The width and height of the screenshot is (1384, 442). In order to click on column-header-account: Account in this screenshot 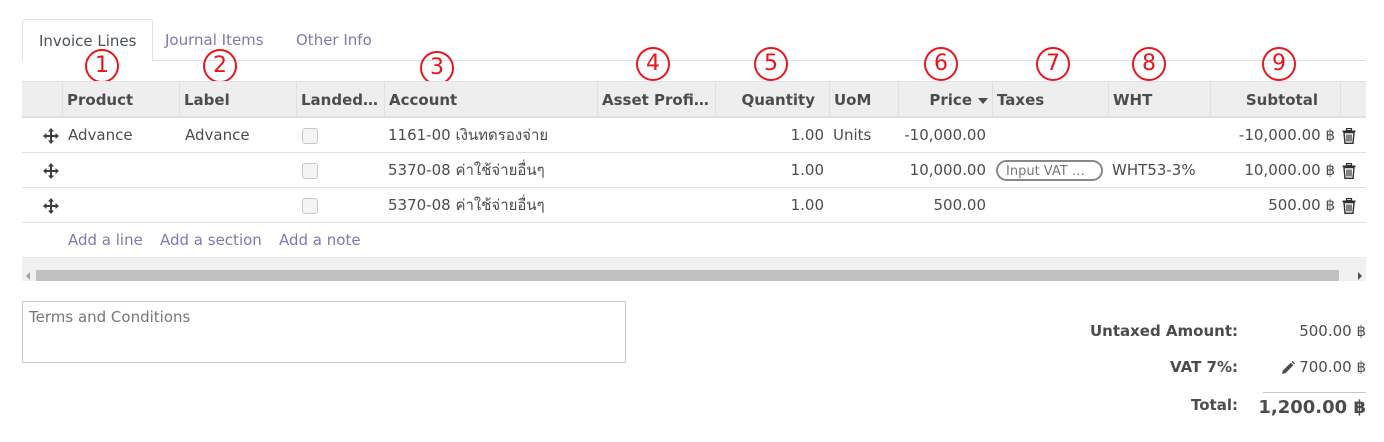, I will do `click(490, 100)`.